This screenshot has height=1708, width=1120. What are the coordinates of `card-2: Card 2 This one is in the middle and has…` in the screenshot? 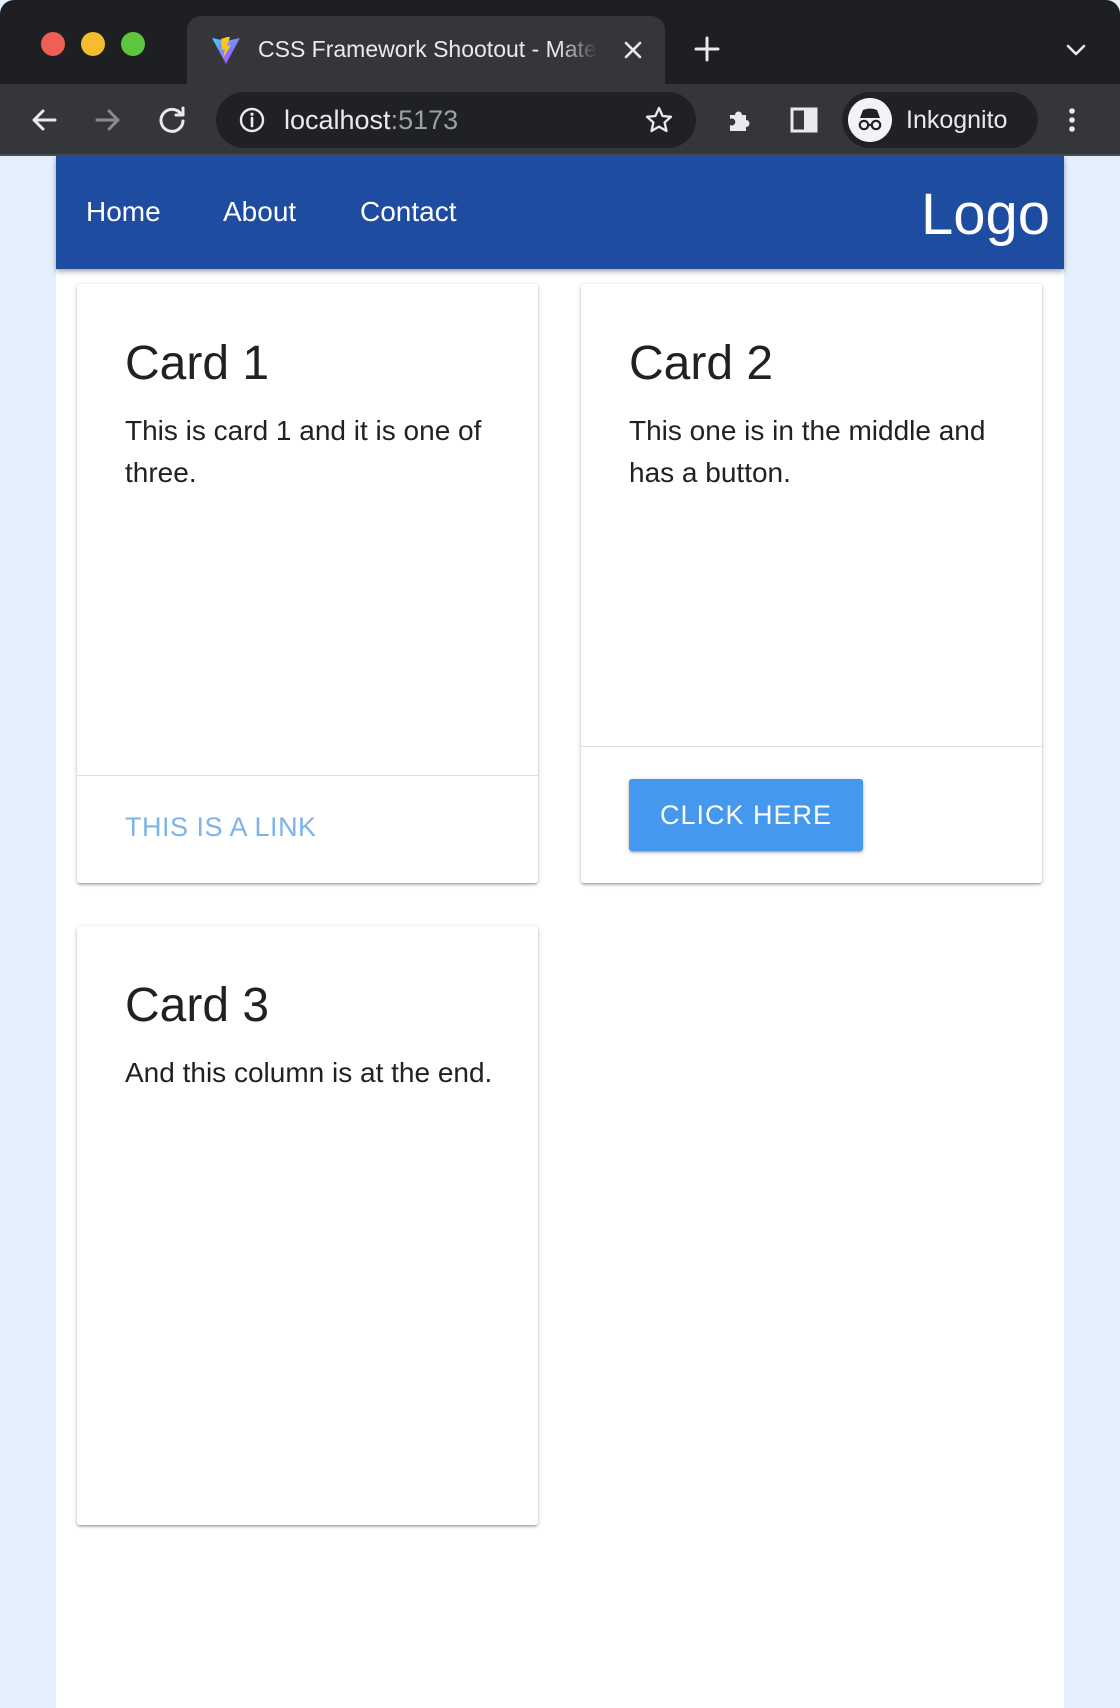 It's located at (811, 583).